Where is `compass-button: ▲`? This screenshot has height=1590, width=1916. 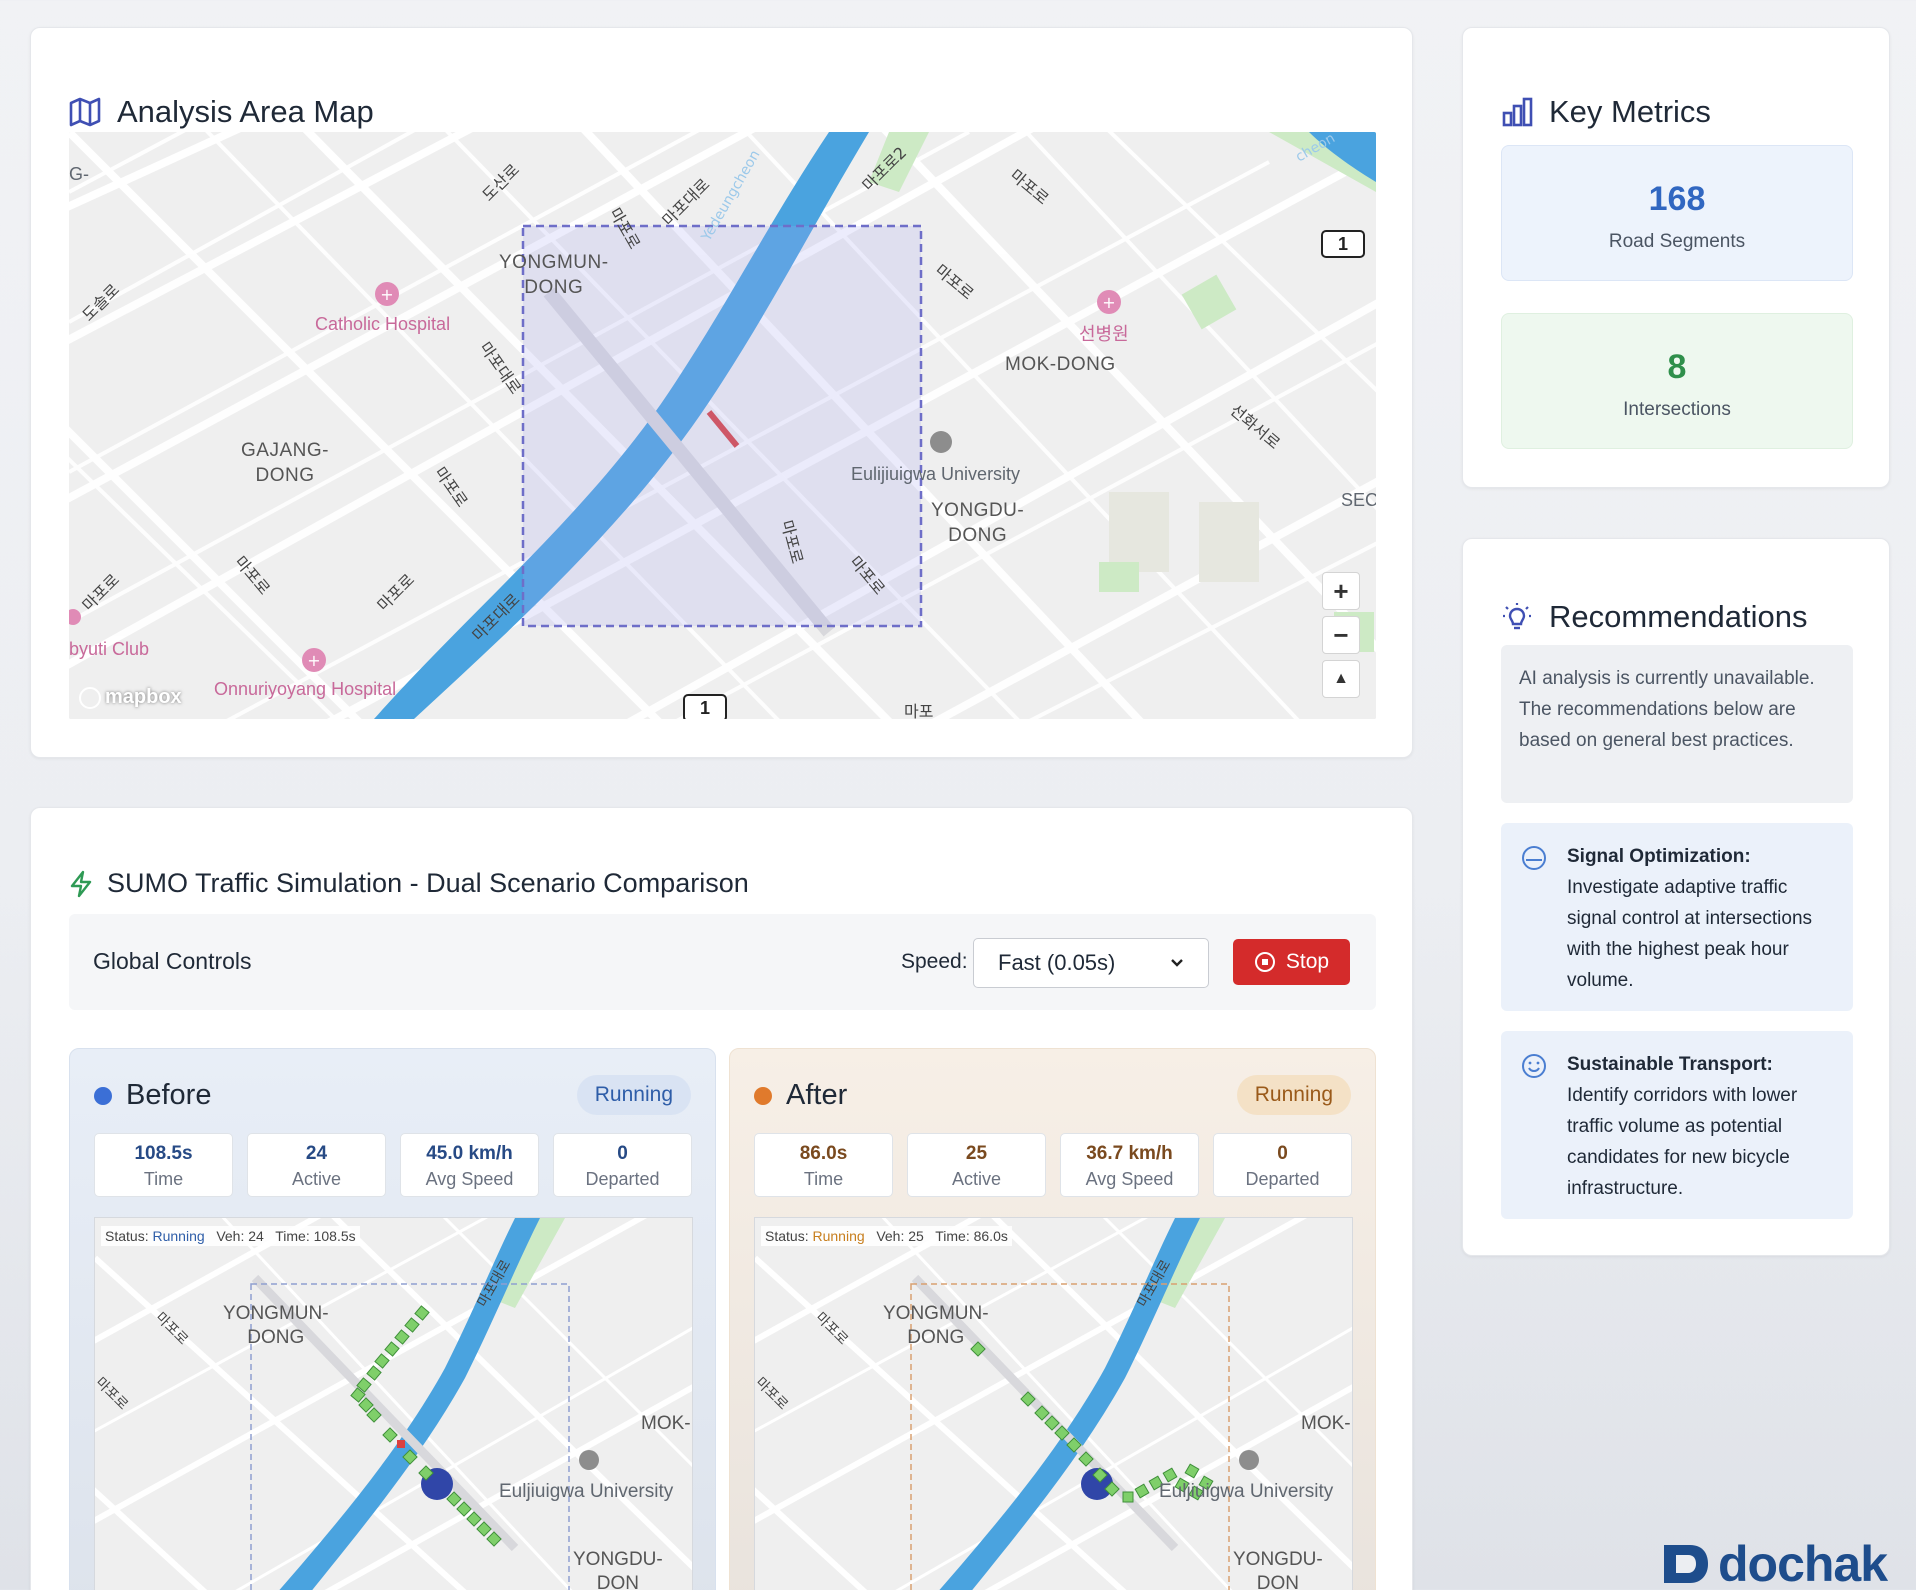 compass-button: ▲ is located at coordinates (1341, 679).